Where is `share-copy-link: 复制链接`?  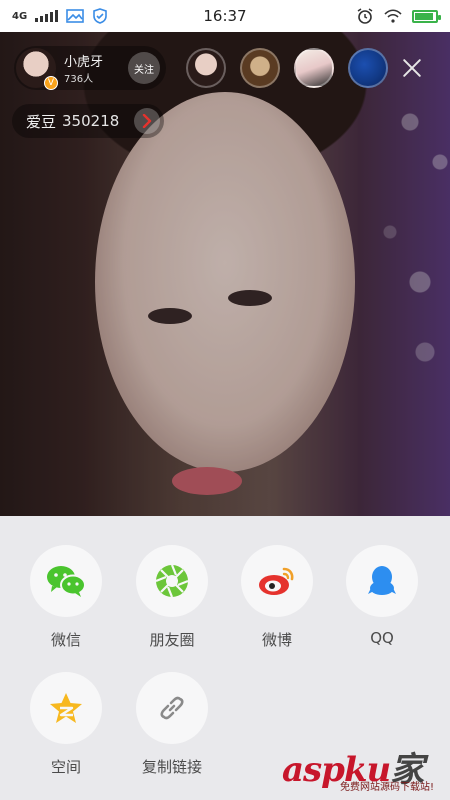 share-copy-link: 复制链接 is located at coordinates (172, 724).